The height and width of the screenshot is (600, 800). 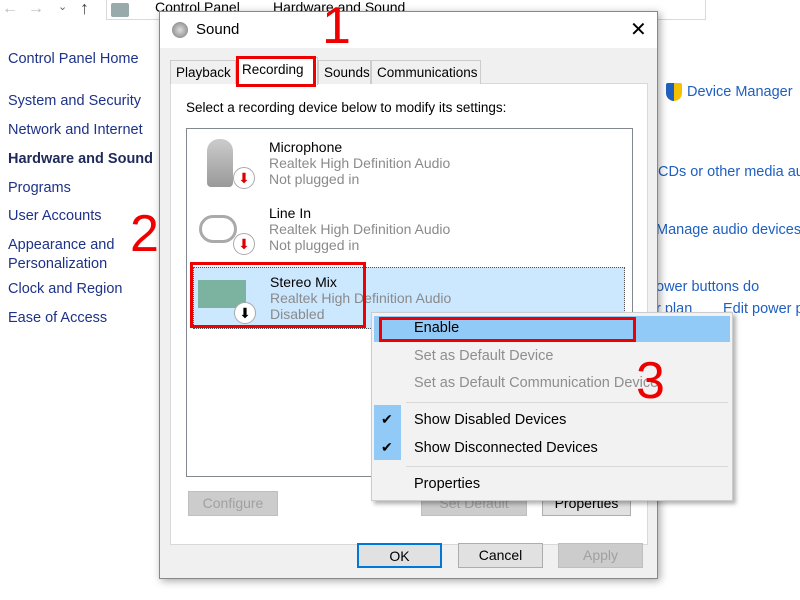 What do you see at coordinates (74, 101) in the screenshot?
I see `nav-system-security: System and Security` at bounding box center [74, 101].